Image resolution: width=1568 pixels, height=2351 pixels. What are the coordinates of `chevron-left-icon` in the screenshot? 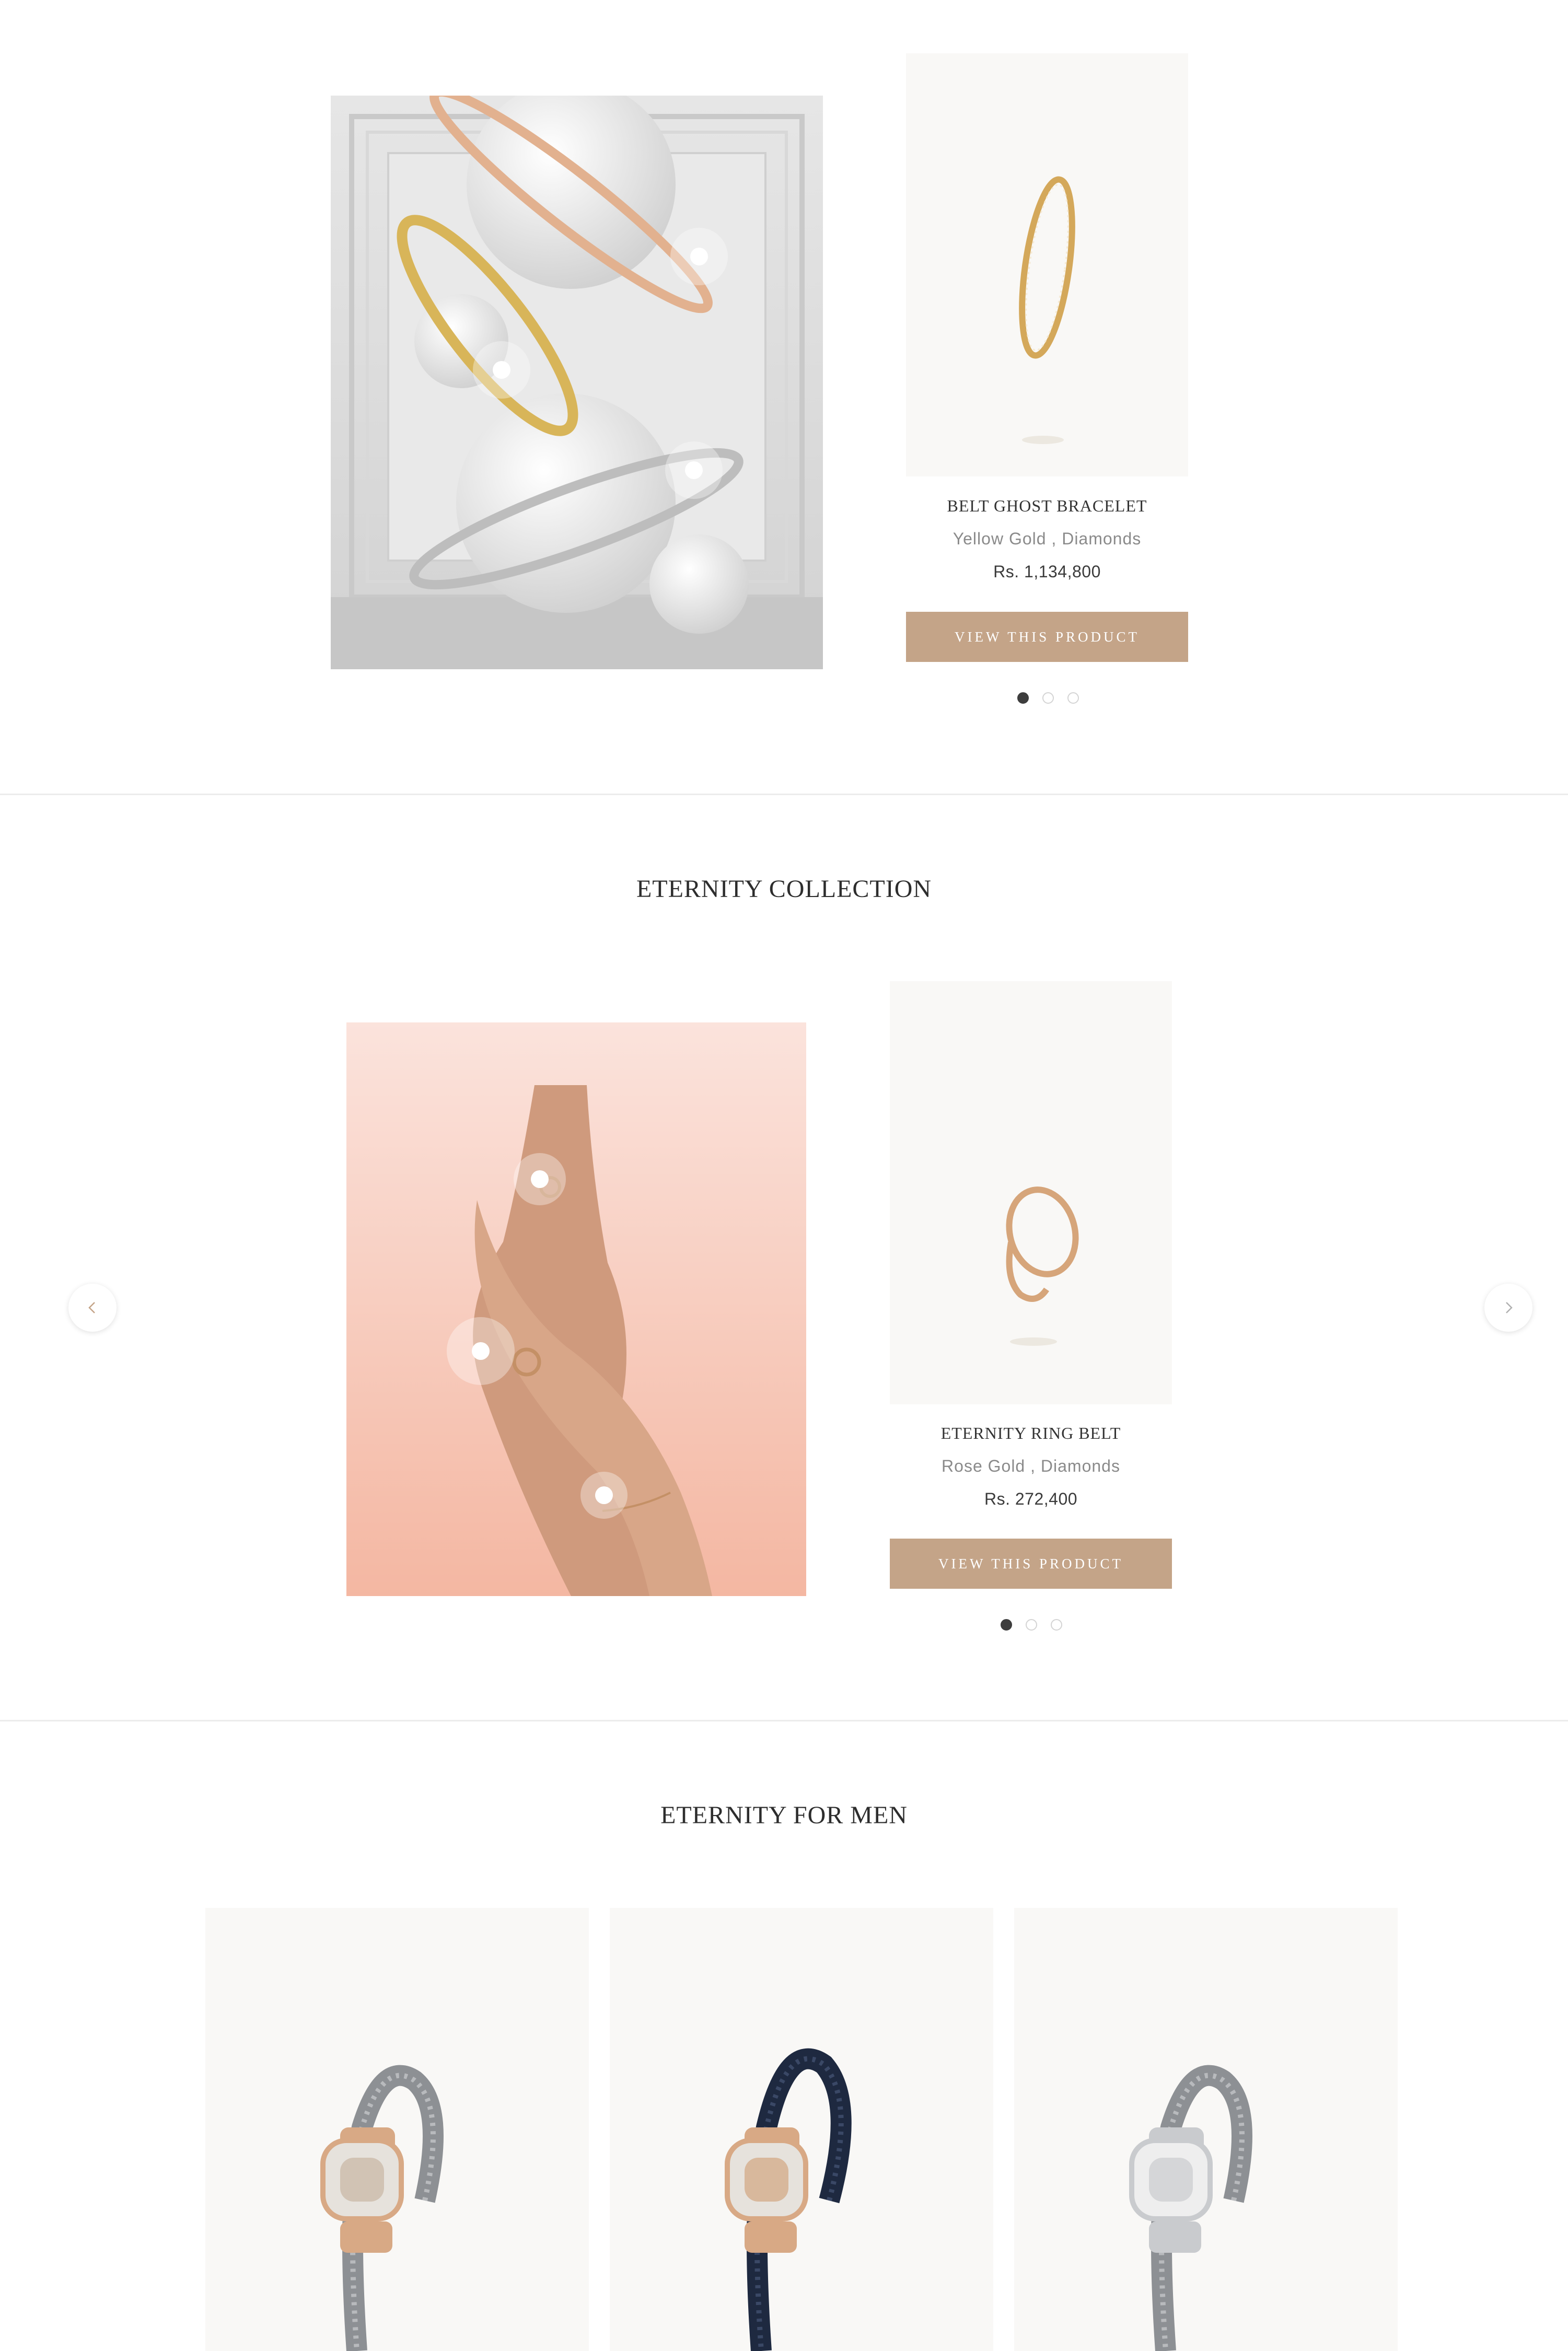 It's located at (91, 1307).